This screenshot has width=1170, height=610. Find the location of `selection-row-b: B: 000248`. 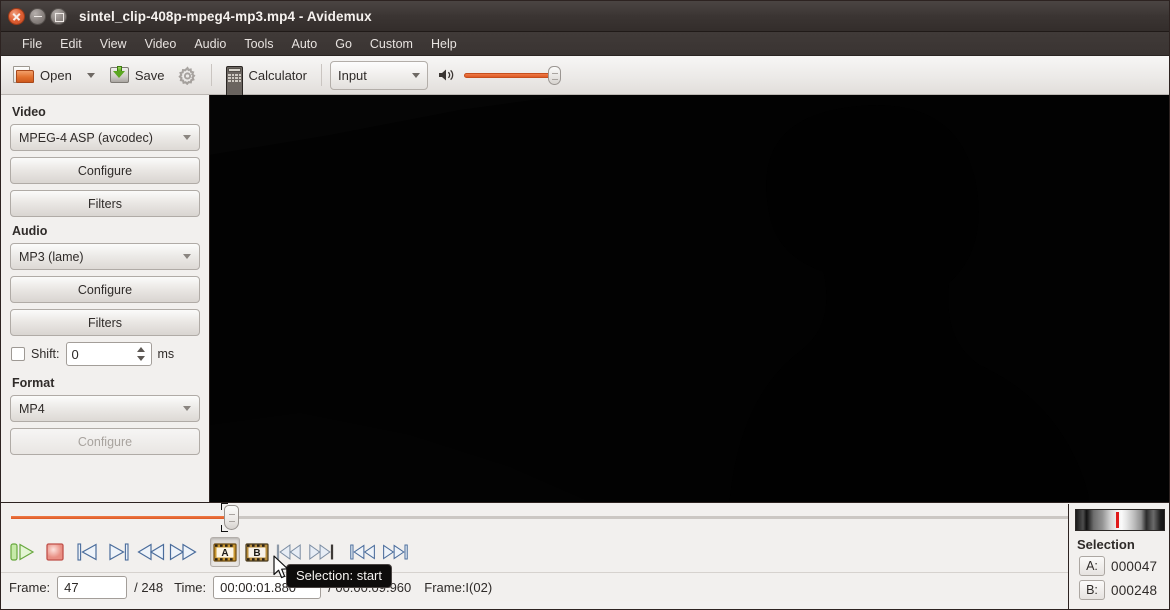

selection-row-b: B: 000248 is located at coordinates (1119, 590).